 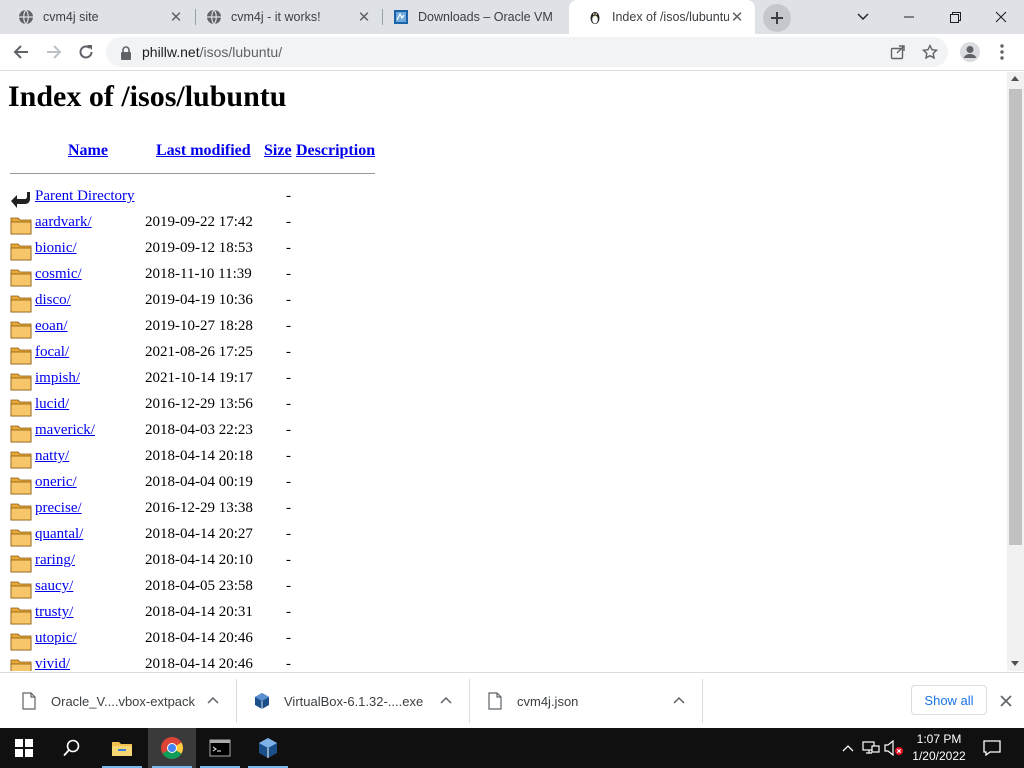 I want to click on tab-search-button, so click(x=863, y=17).